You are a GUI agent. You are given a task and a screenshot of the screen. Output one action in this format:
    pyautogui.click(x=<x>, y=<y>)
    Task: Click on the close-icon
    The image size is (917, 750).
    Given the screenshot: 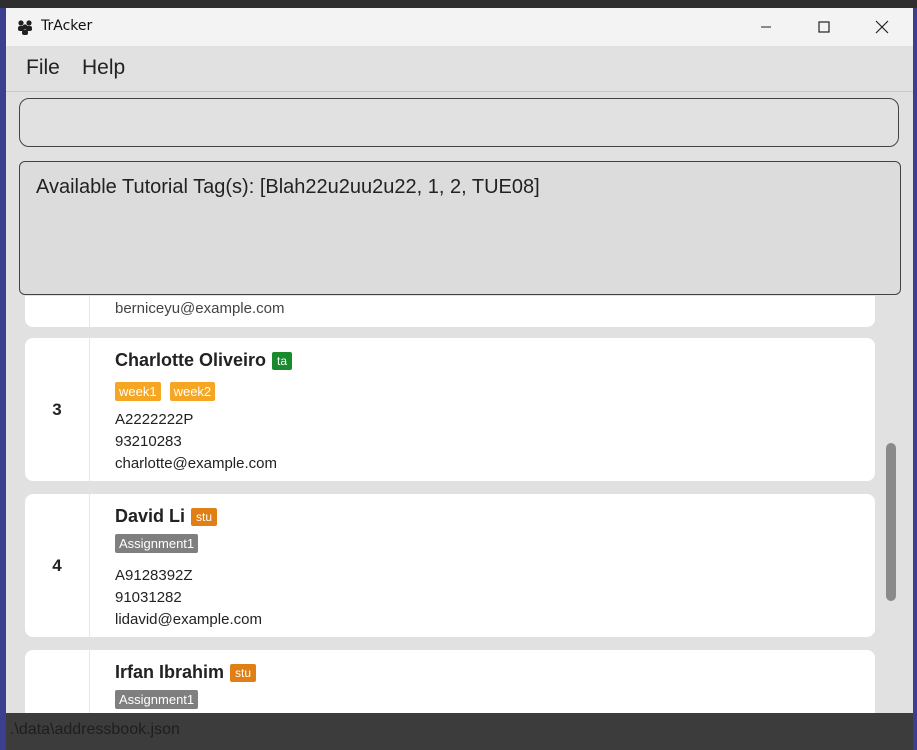 What is the action you would take?
    pyautogui.click(x=882, y=27)
    